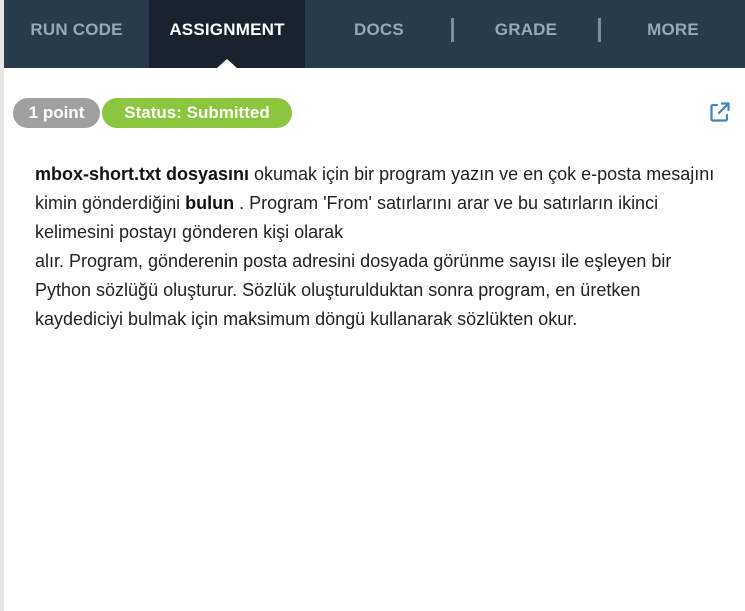 The height and width of the screenshot is (611, 745). I want to click on tab-more-label: MORE, so click(673, 29).